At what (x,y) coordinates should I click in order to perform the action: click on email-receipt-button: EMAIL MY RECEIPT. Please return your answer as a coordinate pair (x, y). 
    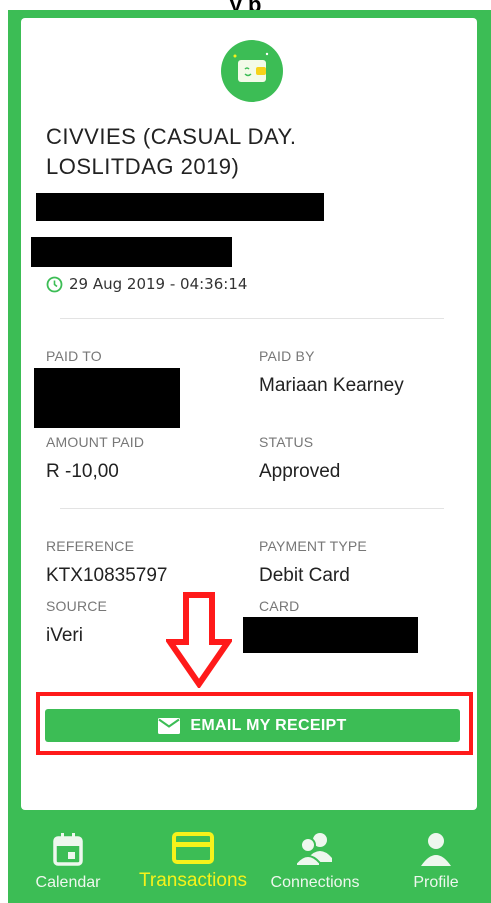
    Looking at the image, I should click on (252, 725).